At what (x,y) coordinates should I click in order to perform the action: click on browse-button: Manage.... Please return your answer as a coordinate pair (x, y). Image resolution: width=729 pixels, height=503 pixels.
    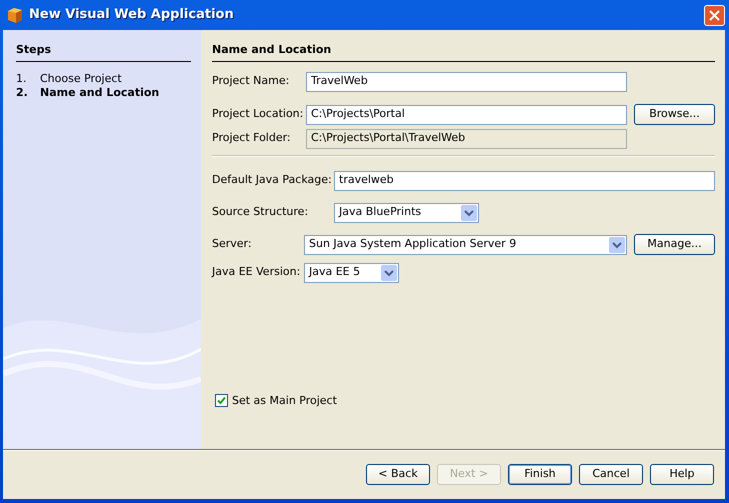
    Looking at the image, I should click on (674, 244).